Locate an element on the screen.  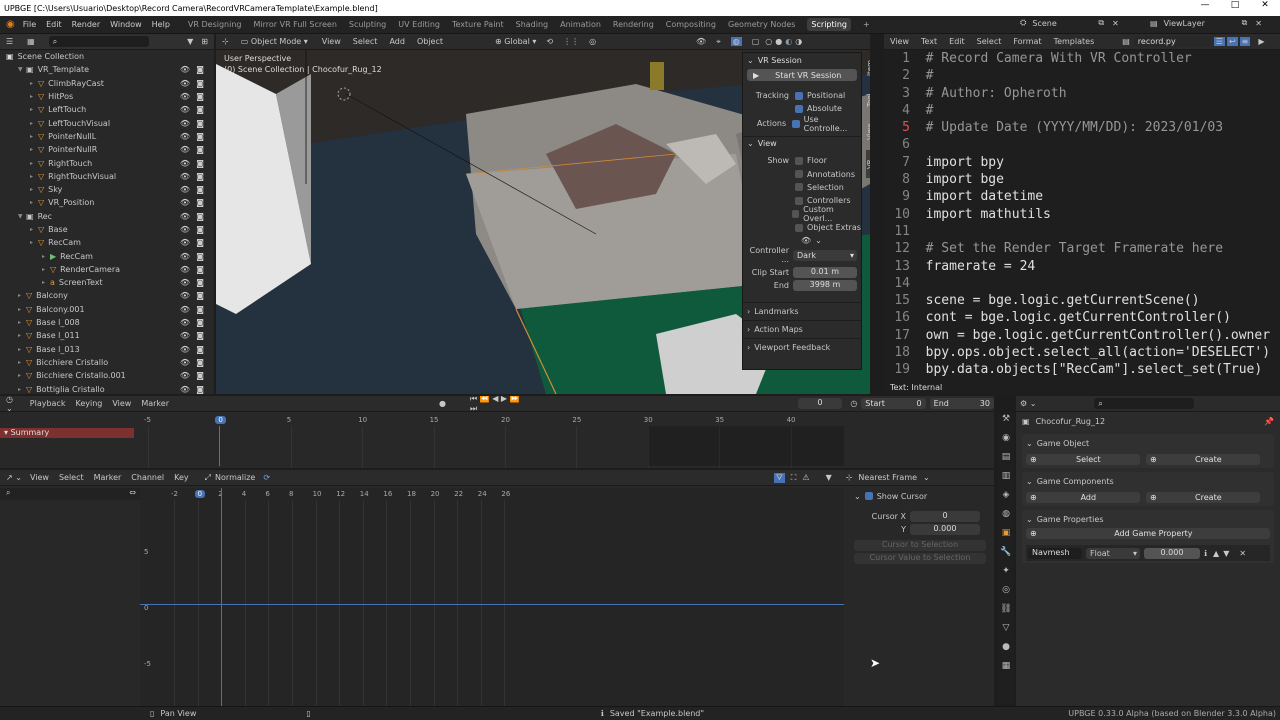
editor-type-icon: ◷ ⌄ is located at coordinates (14, 404).